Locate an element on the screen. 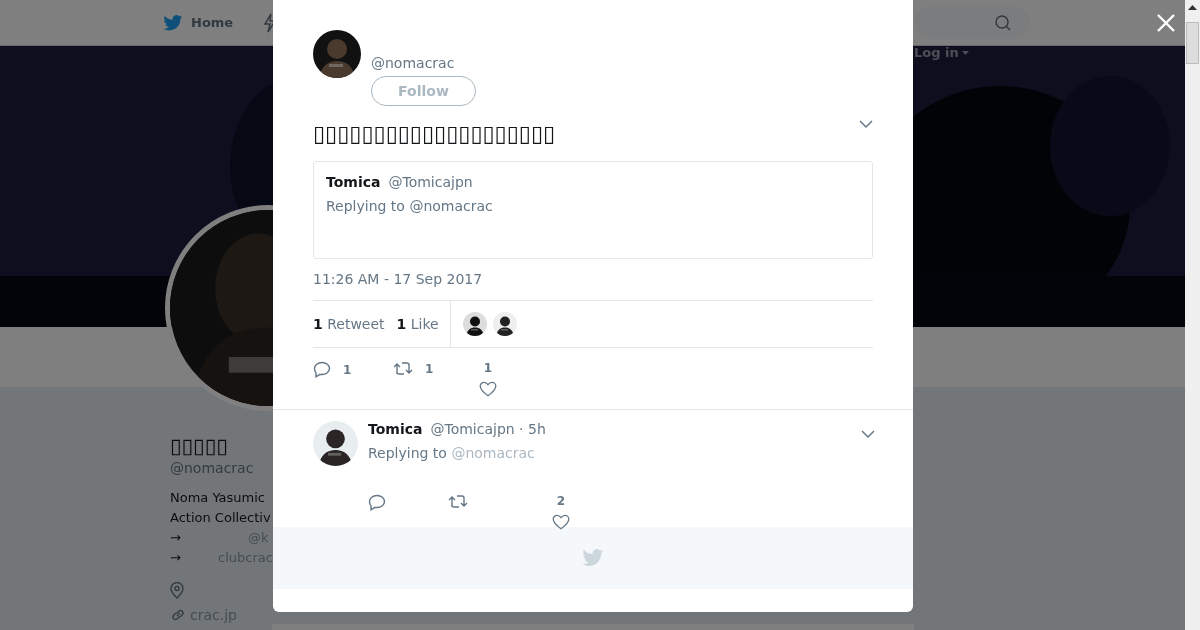  close-icon is located at coordinates (1166, 23).